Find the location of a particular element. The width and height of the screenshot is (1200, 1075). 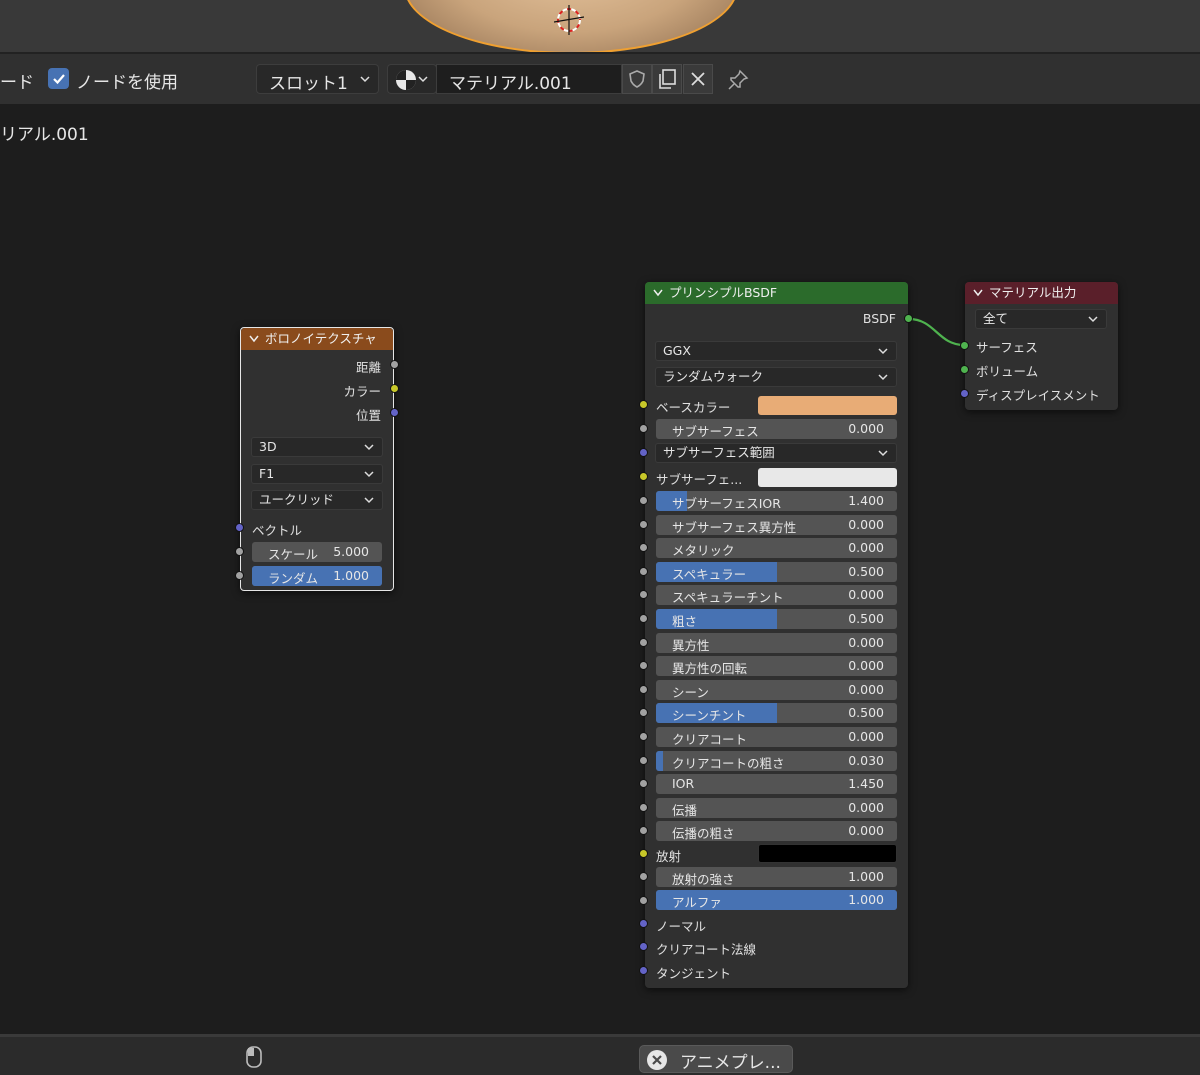

bsdf-slider-value: 1.450 is located at coordinates (866, 783).